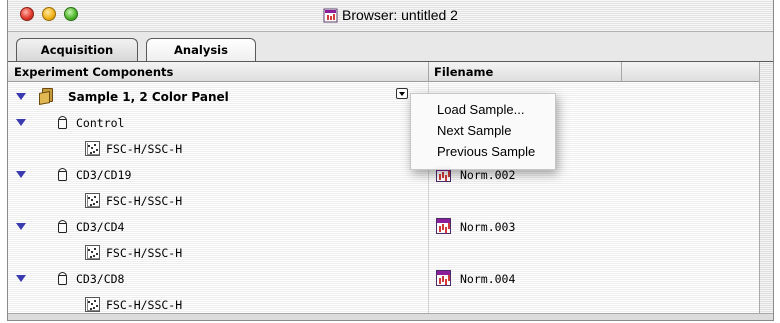 The width and height of the screenshot is (780, 323). What do you see at coordinates (330, 15) in the screenshot?
I see `document-icon` at bounding box center [330, 15].